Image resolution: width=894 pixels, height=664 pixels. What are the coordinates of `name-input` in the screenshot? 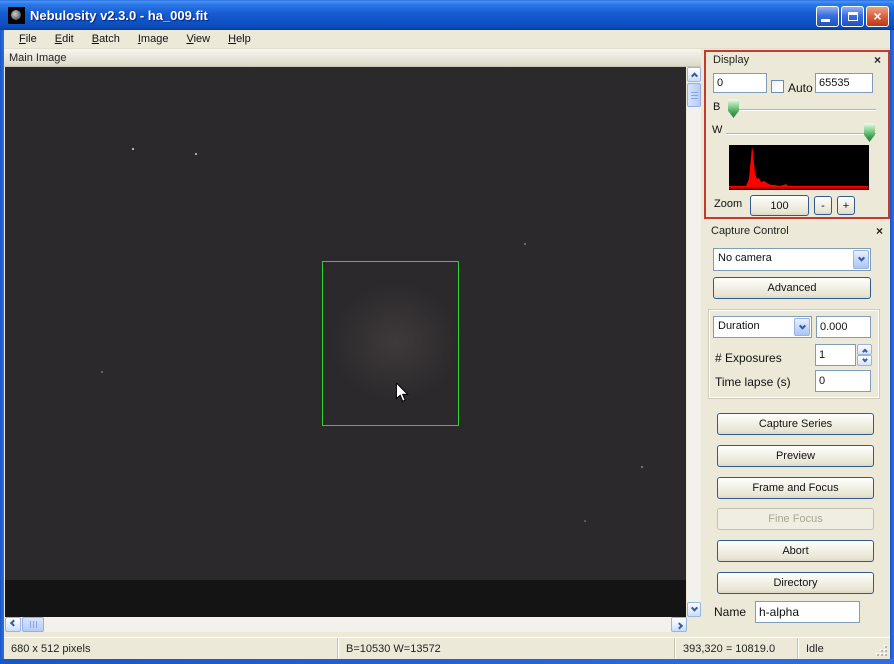 It's located at (807, 612).